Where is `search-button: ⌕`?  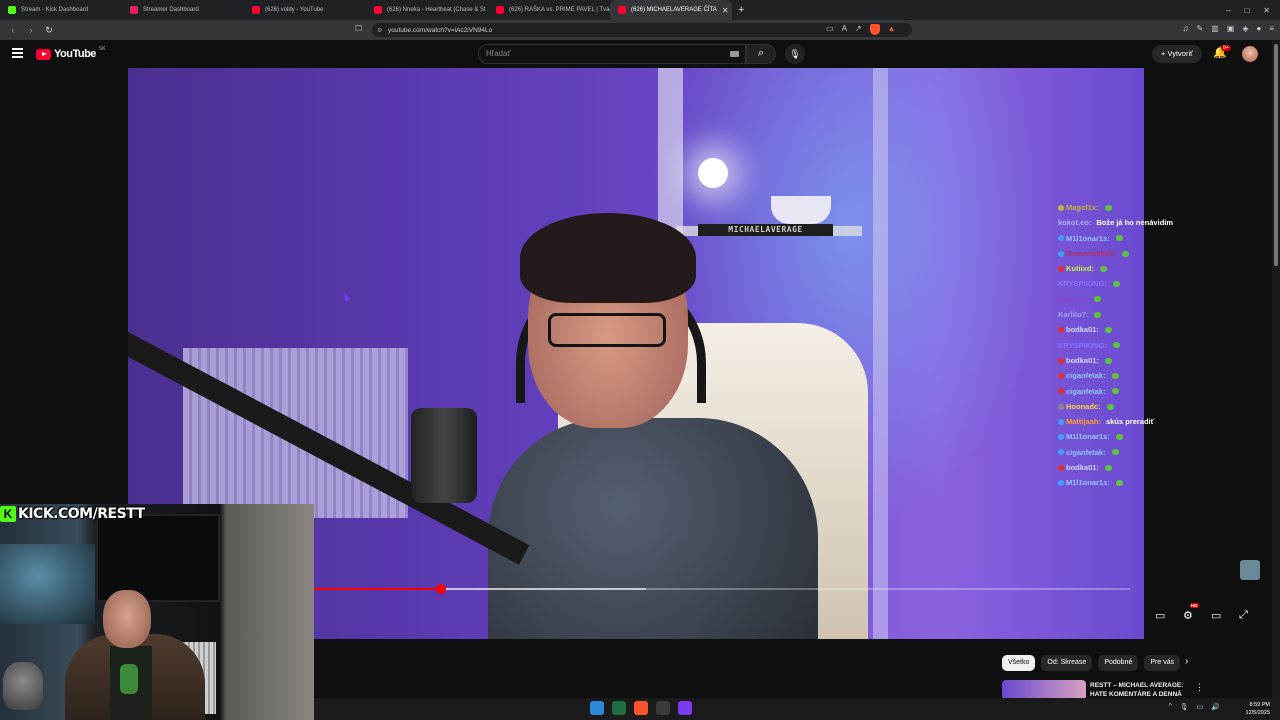
search-button: ⌕ is located at coordinates (761, 54).